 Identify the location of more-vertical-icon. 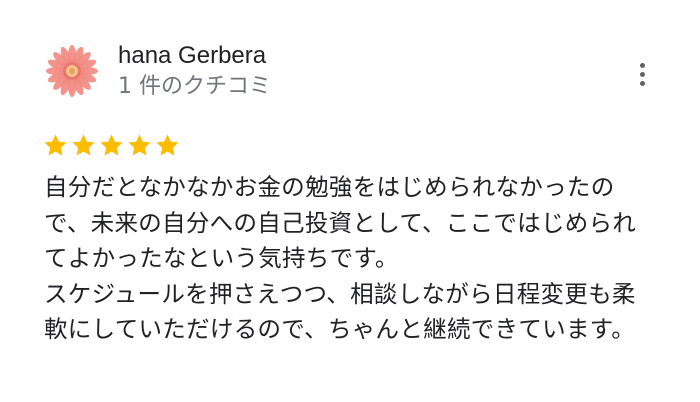
(642, 65).